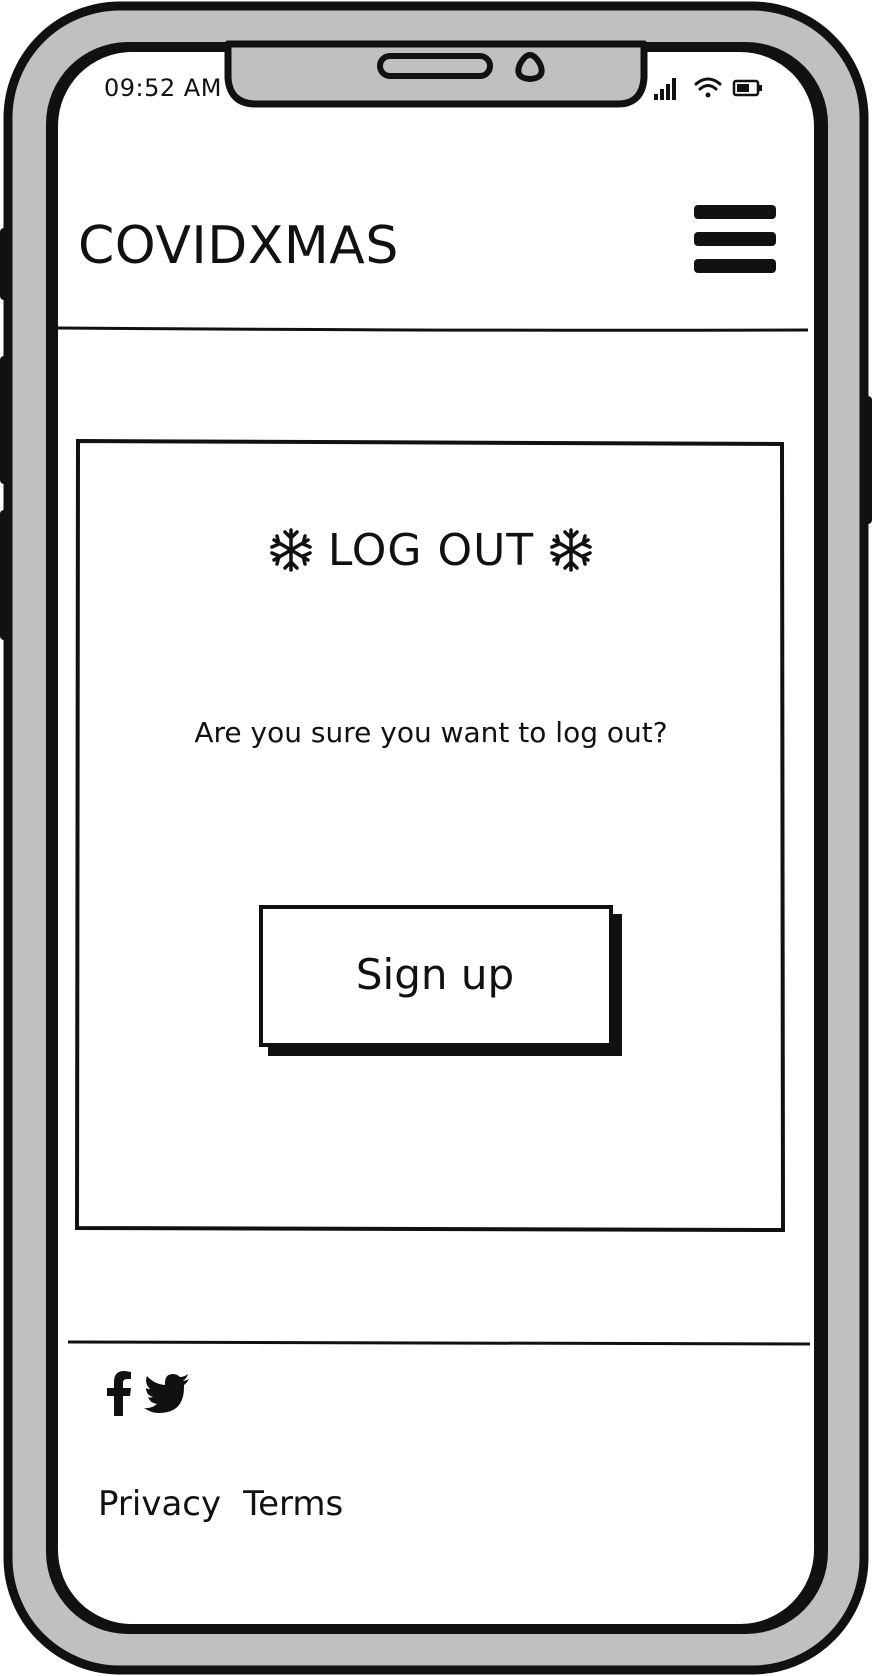 The image size is (872, 1676). I want to click on header-divider, so click(433, 329).